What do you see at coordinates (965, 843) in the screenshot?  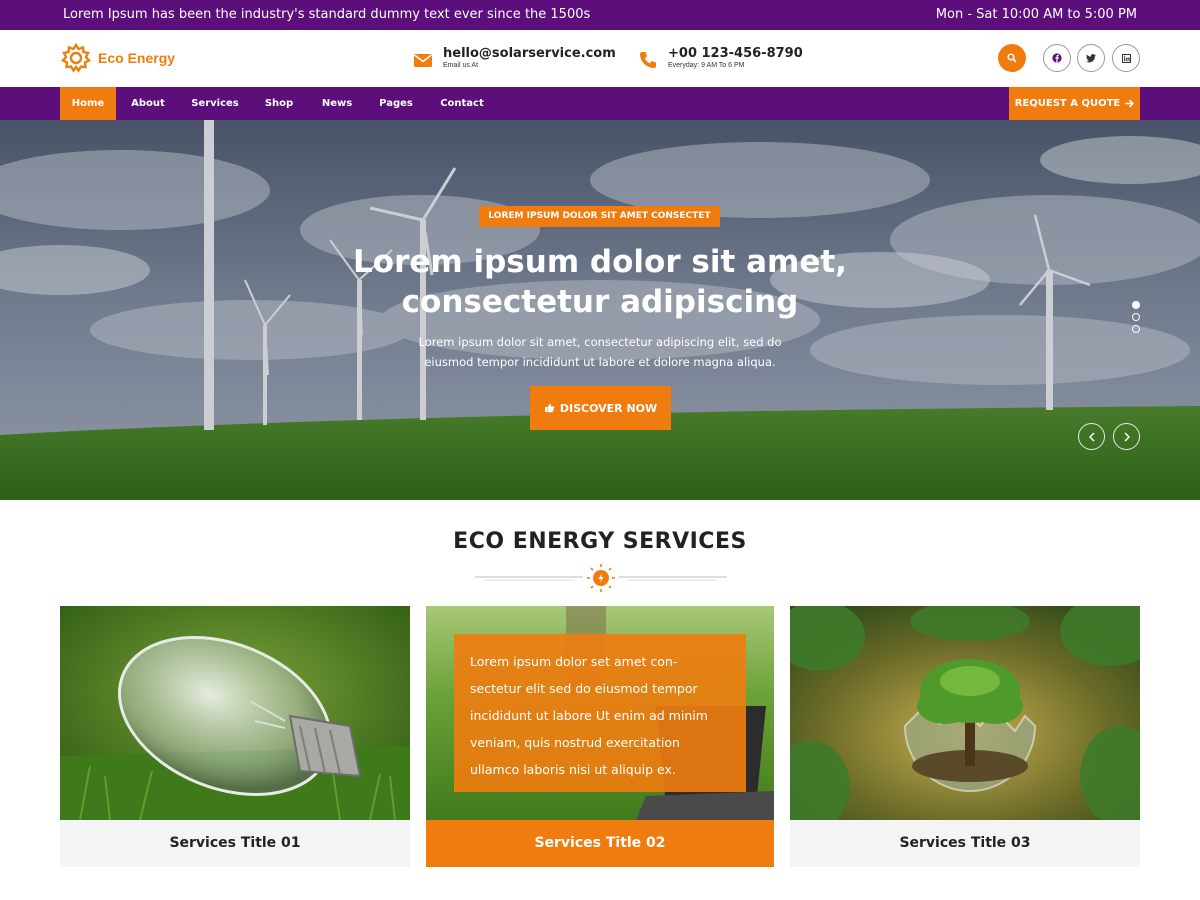 I see `service-title-3: Services Title 03` at bounding box center [965, 843].